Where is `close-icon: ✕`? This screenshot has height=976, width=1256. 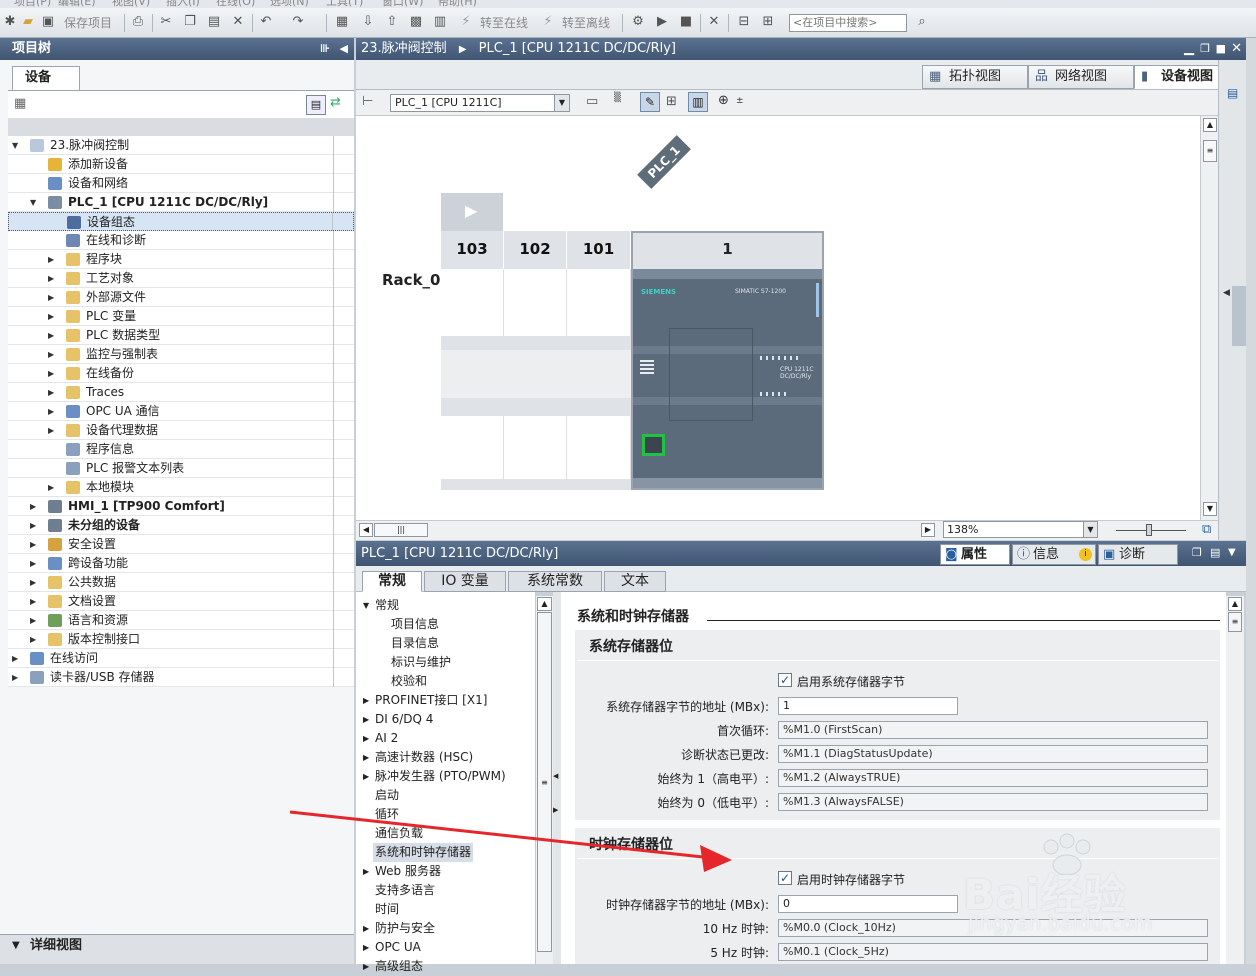
close-icon: ✕ is located at coordinates (1236, 49).